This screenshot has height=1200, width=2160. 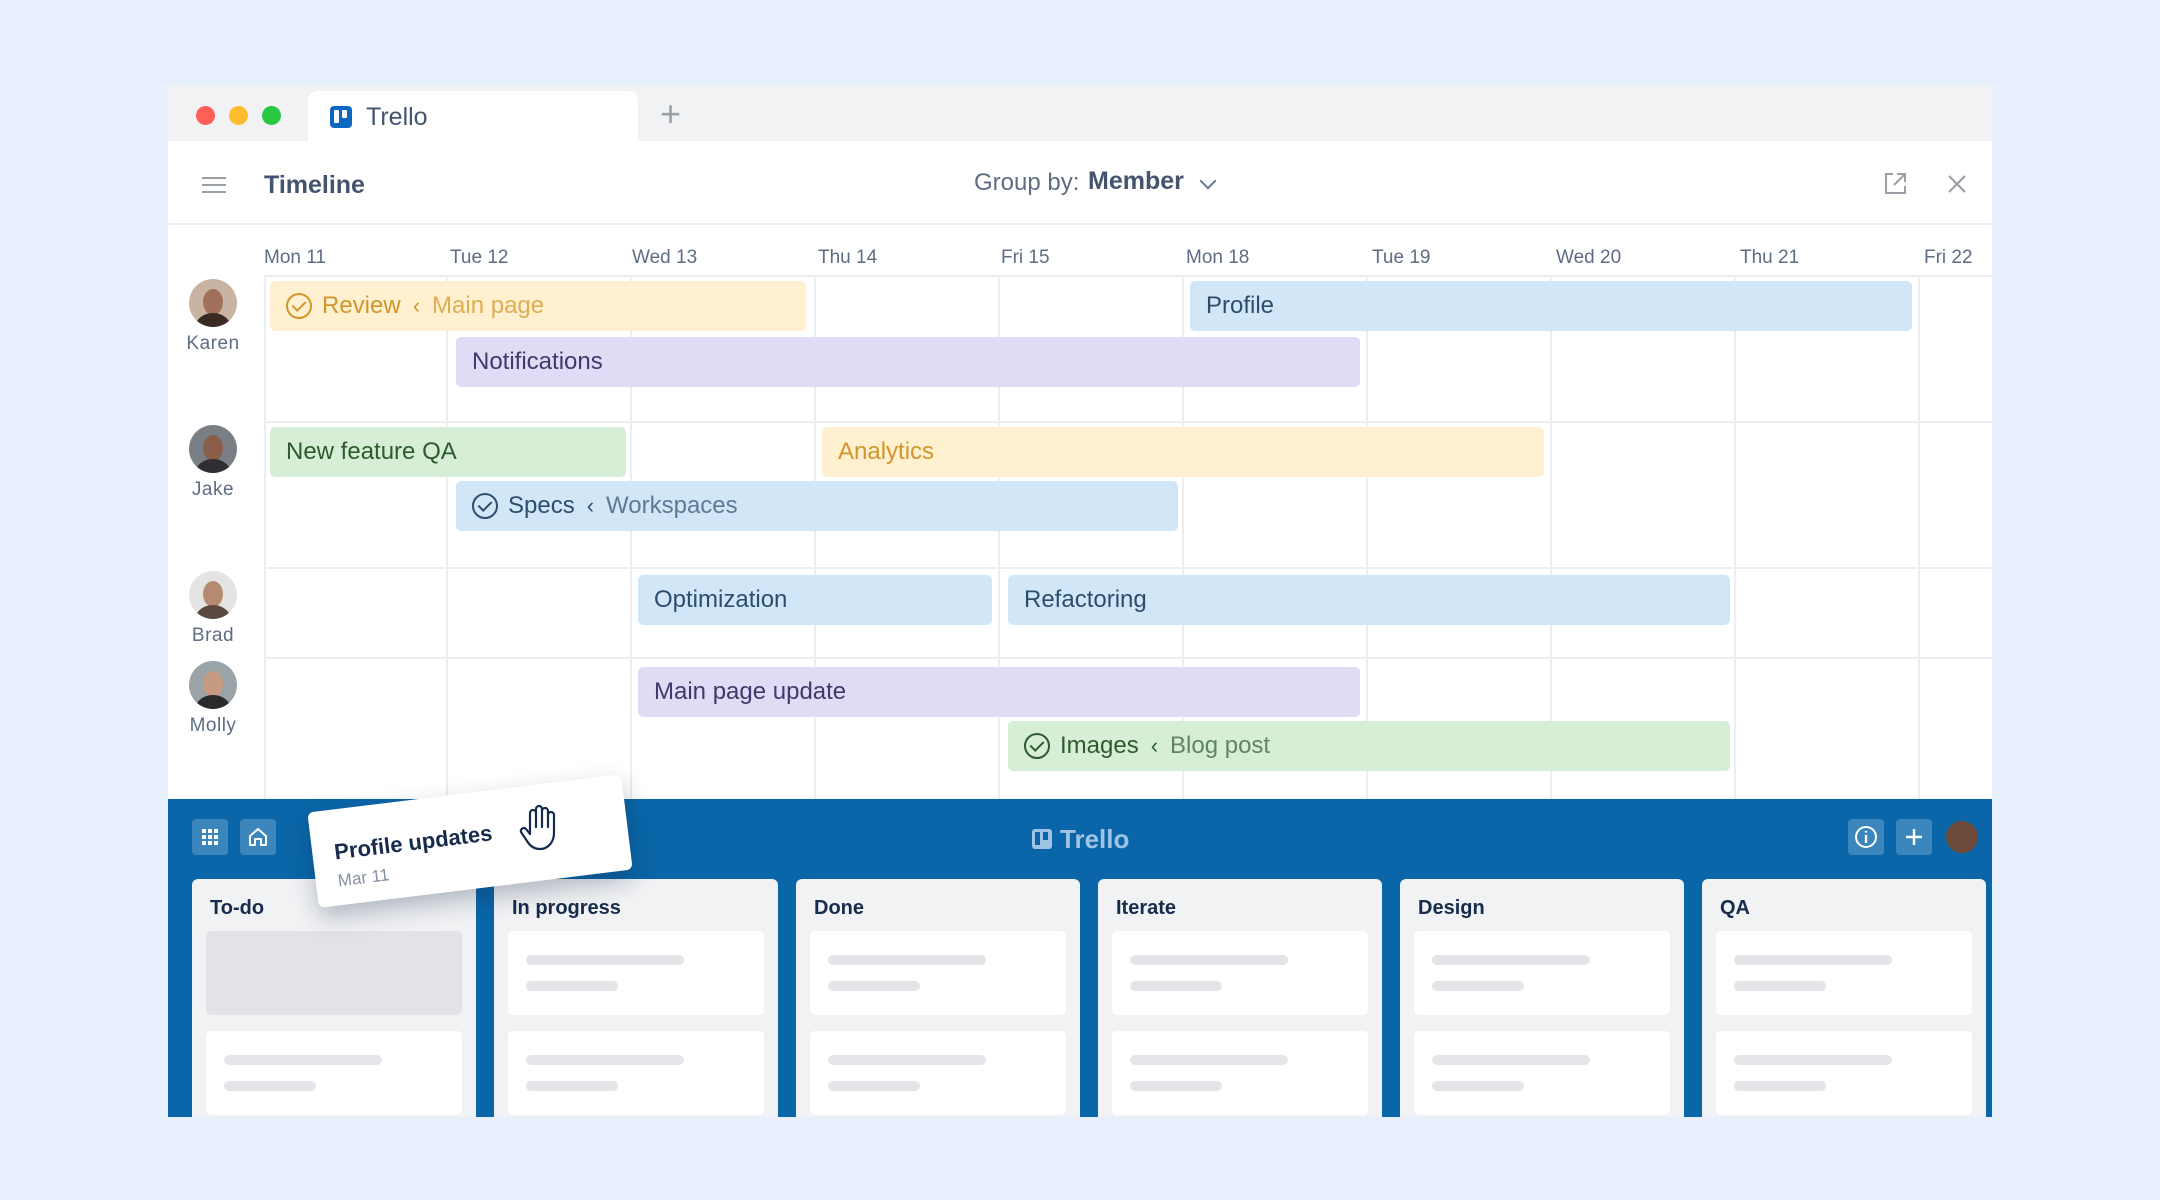 I want to click on day-label: Tue 19, so click(x=1401, y=257).